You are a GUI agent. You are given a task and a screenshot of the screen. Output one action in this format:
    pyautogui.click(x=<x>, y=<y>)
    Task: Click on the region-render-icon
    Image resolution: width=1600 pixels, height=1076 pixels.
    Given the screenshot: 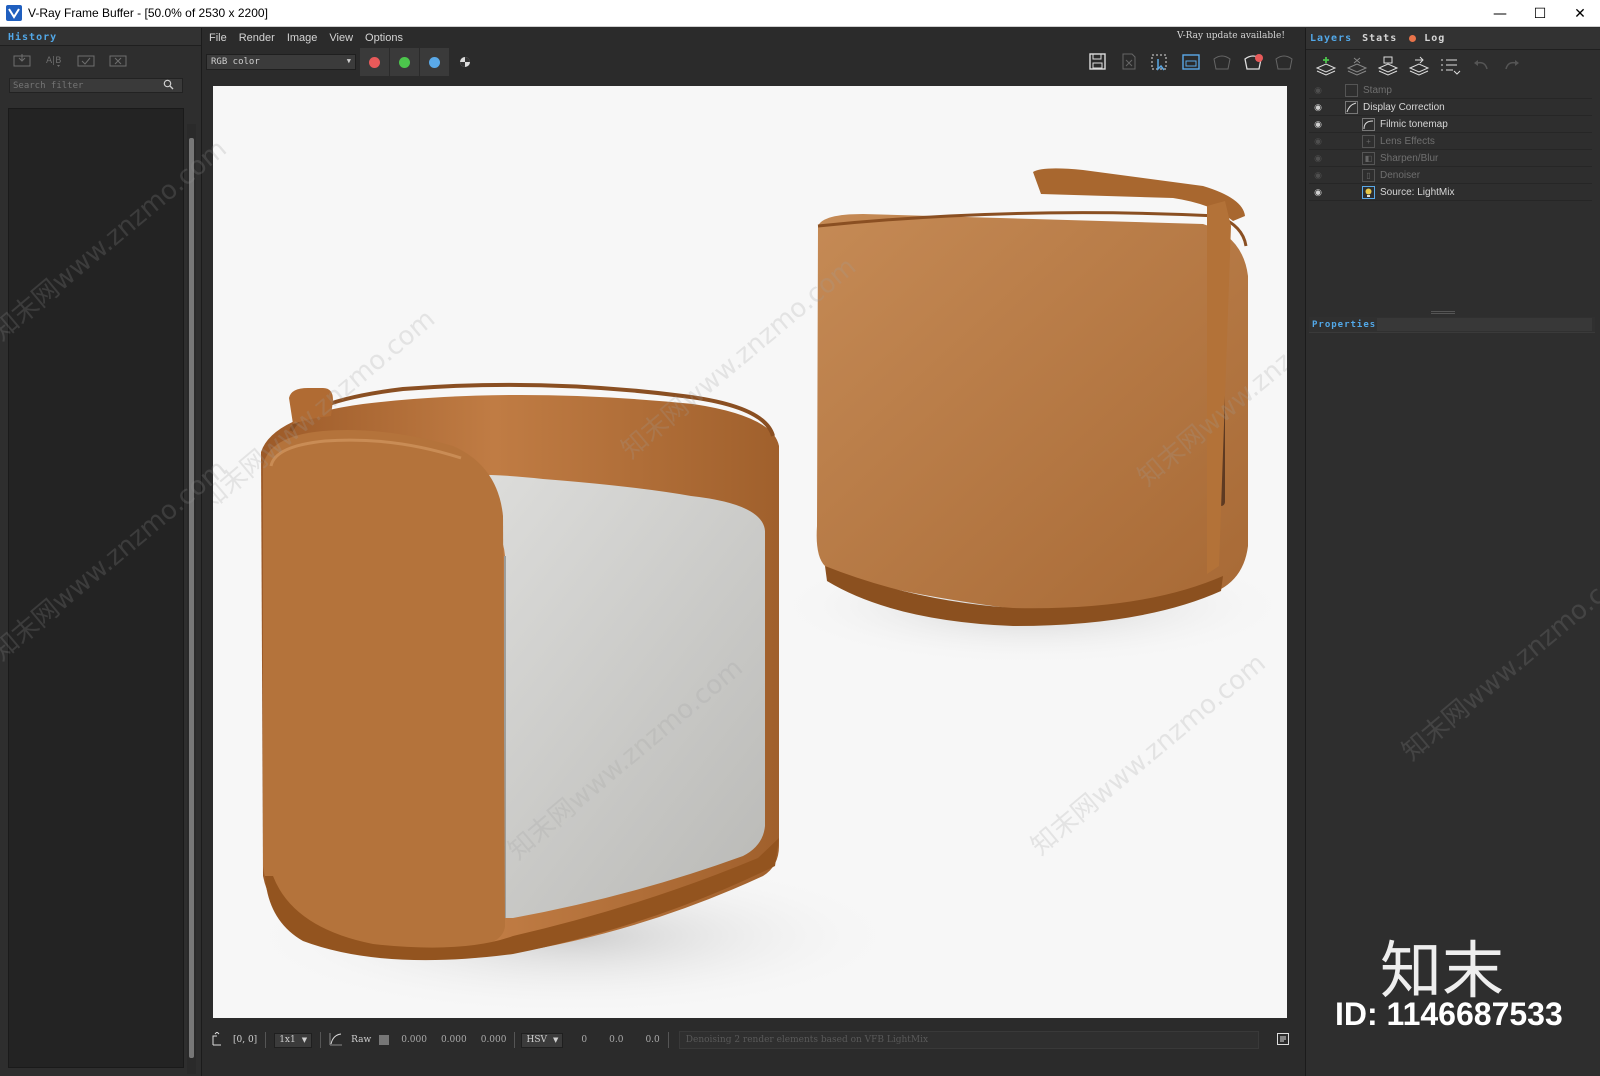 What is the action you would take?
    pyautogui.click(x=1160, y=62)
    